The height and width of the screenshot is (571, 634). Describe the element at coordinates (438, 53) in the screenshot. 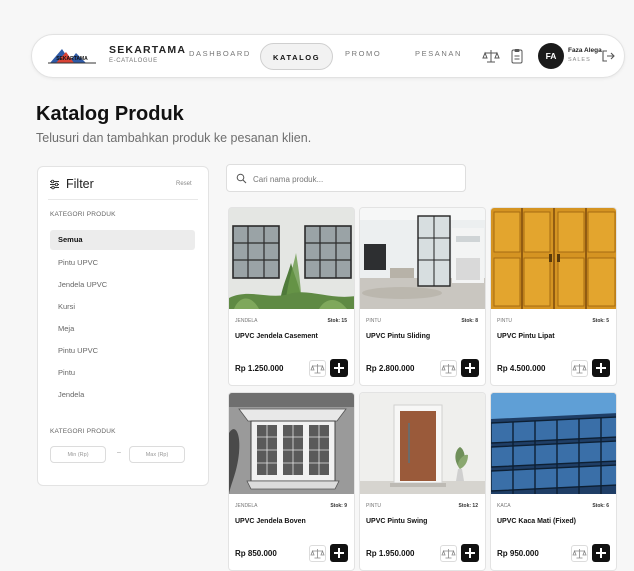

I see `nav-pesanan: PESANAN` at that location.